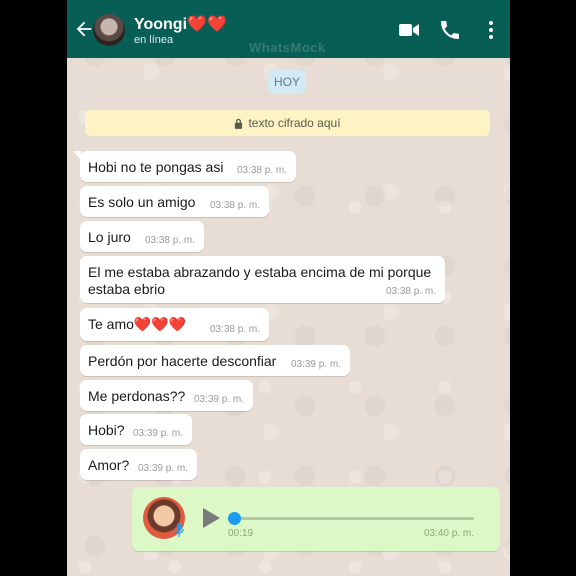  I want to click on message-text: Te amo❤️❤️❤️, so click(137, 324).